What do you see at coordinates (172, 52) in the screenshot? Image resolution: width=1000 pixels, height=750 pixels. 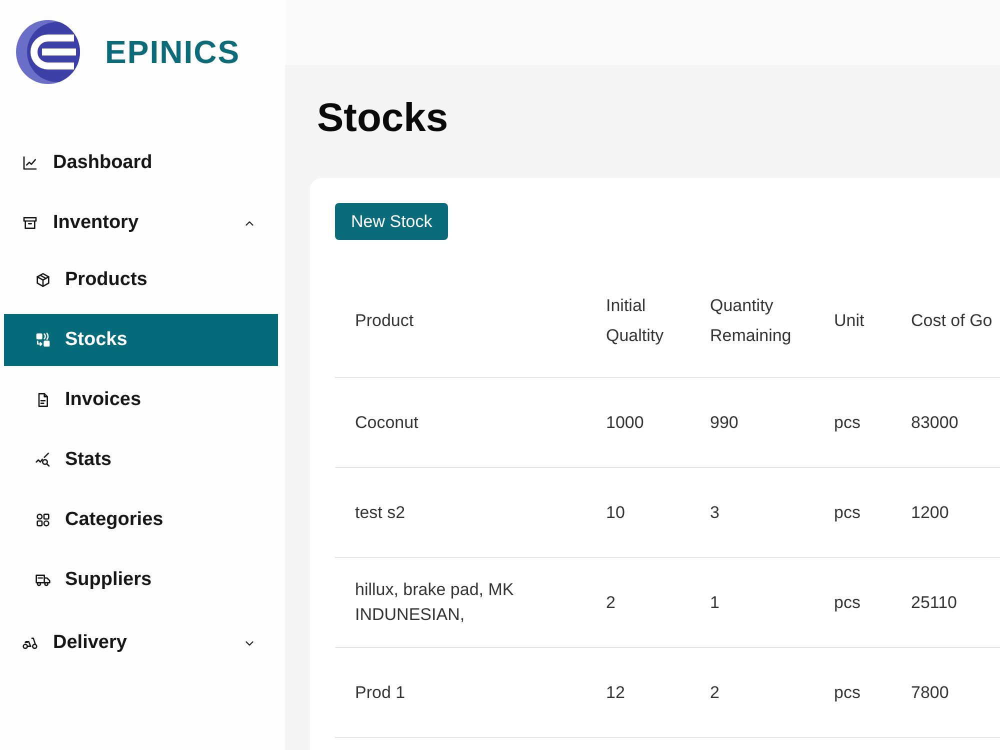 I see `brand-name: EPINICS` at bounding box center [172, 52].